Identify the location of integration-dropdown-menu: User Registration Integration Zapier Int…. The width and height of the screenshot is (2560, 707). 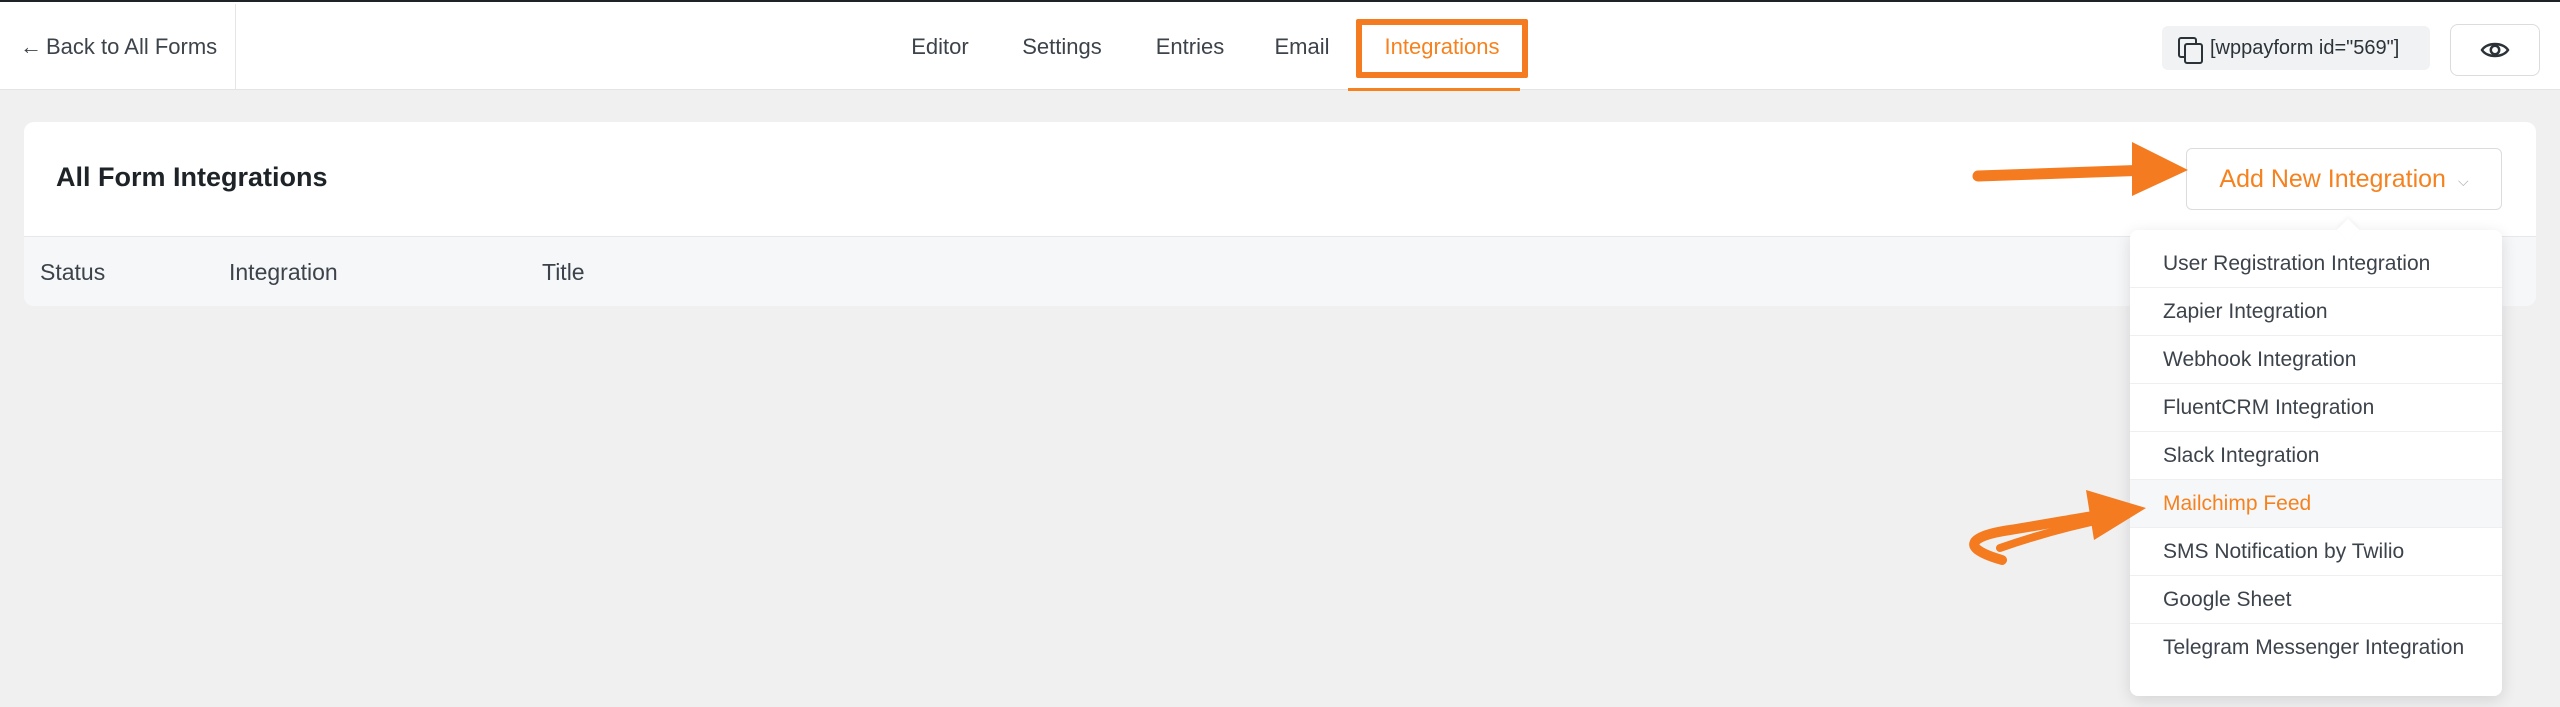
(2316, 463).